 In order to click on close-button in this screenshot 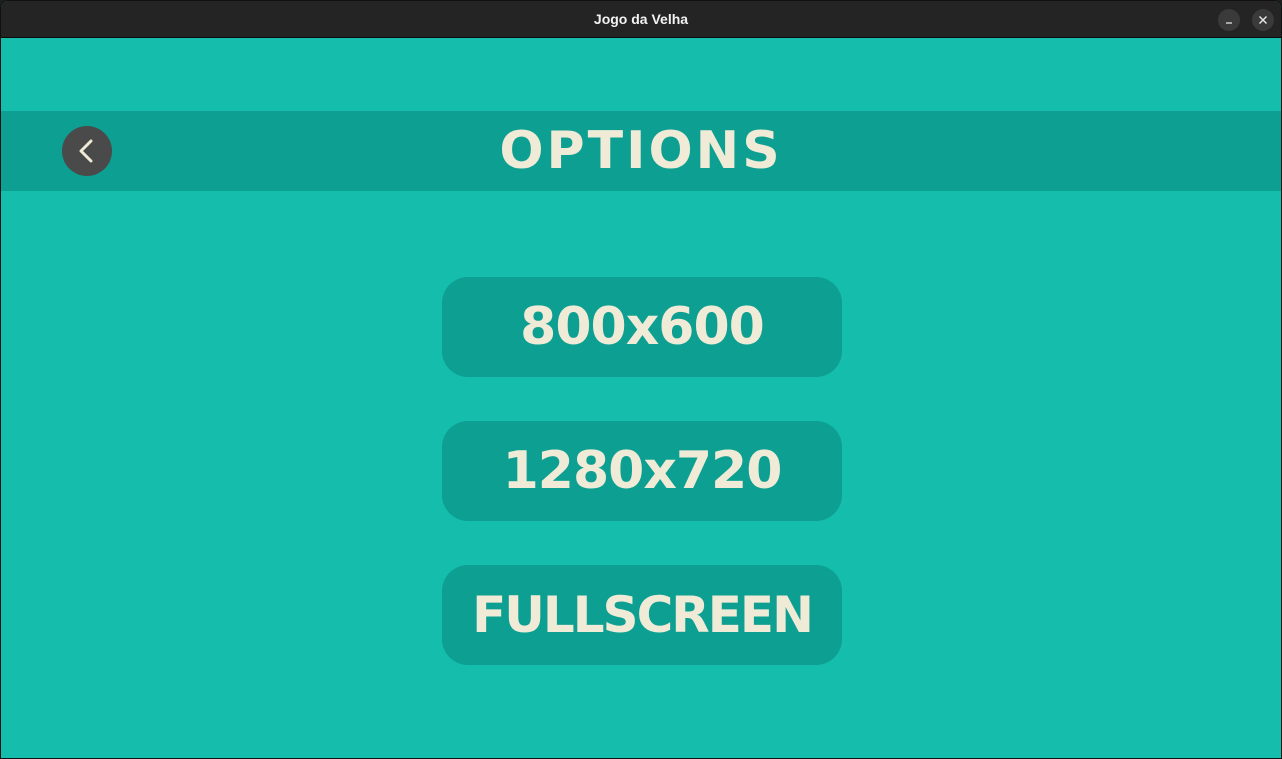, I will do `click(1263, 20)`.